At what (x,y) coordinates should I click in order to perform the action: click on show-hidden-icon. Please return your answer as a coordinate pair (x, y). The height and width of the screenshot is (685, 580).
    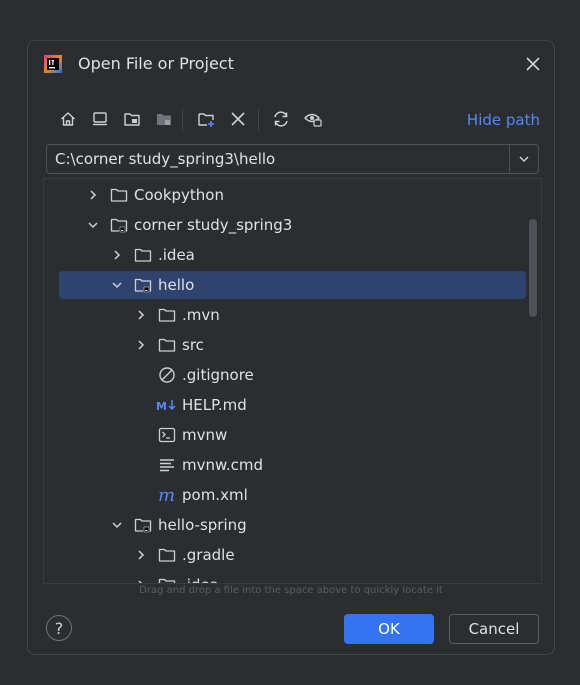
    Looking at the image, I should click on (313, 120).